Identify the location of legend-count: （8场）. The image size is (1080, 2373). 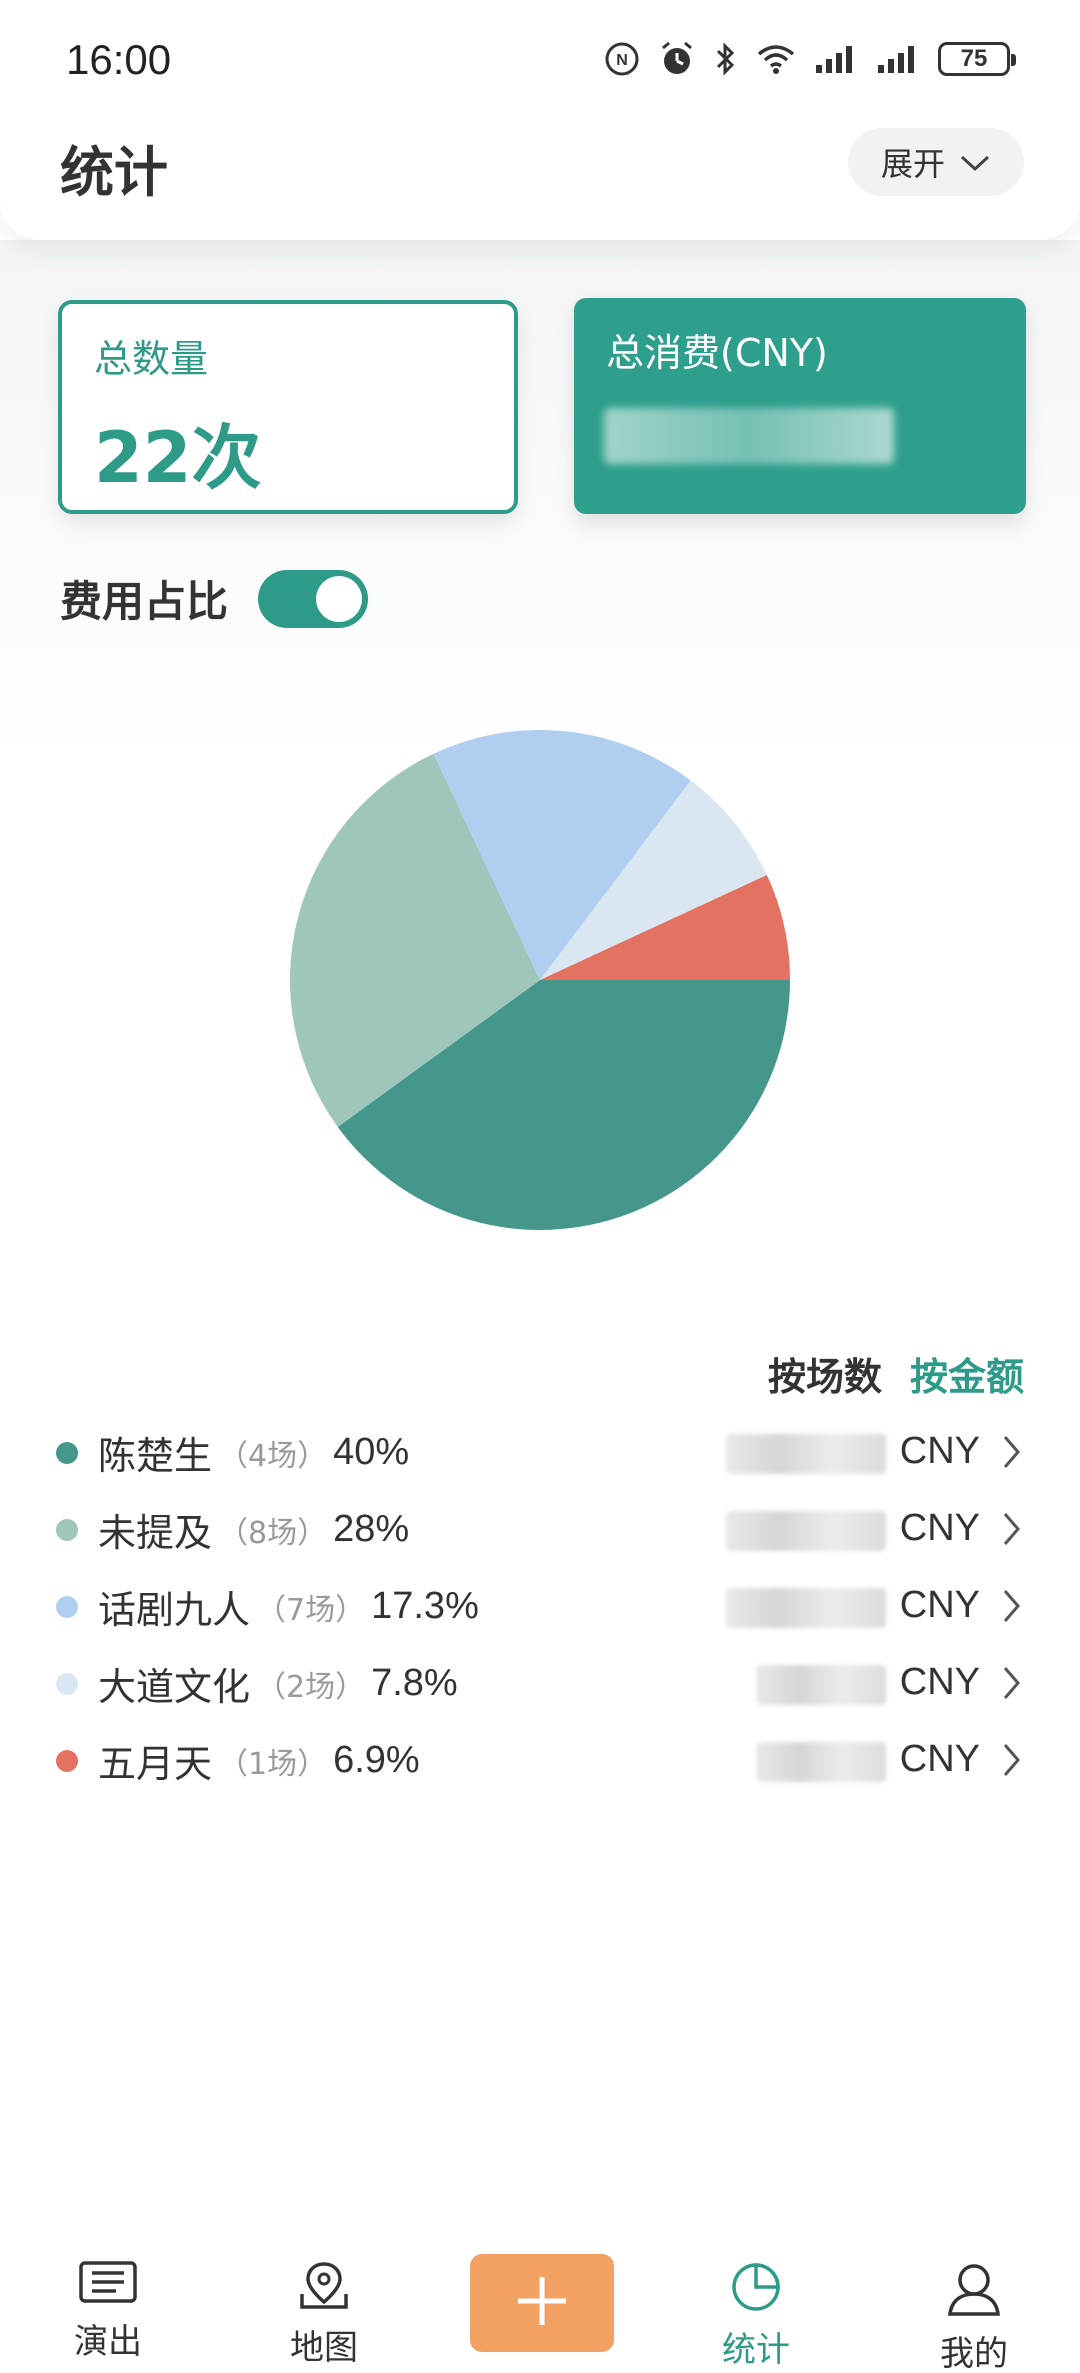
(273, 1533).